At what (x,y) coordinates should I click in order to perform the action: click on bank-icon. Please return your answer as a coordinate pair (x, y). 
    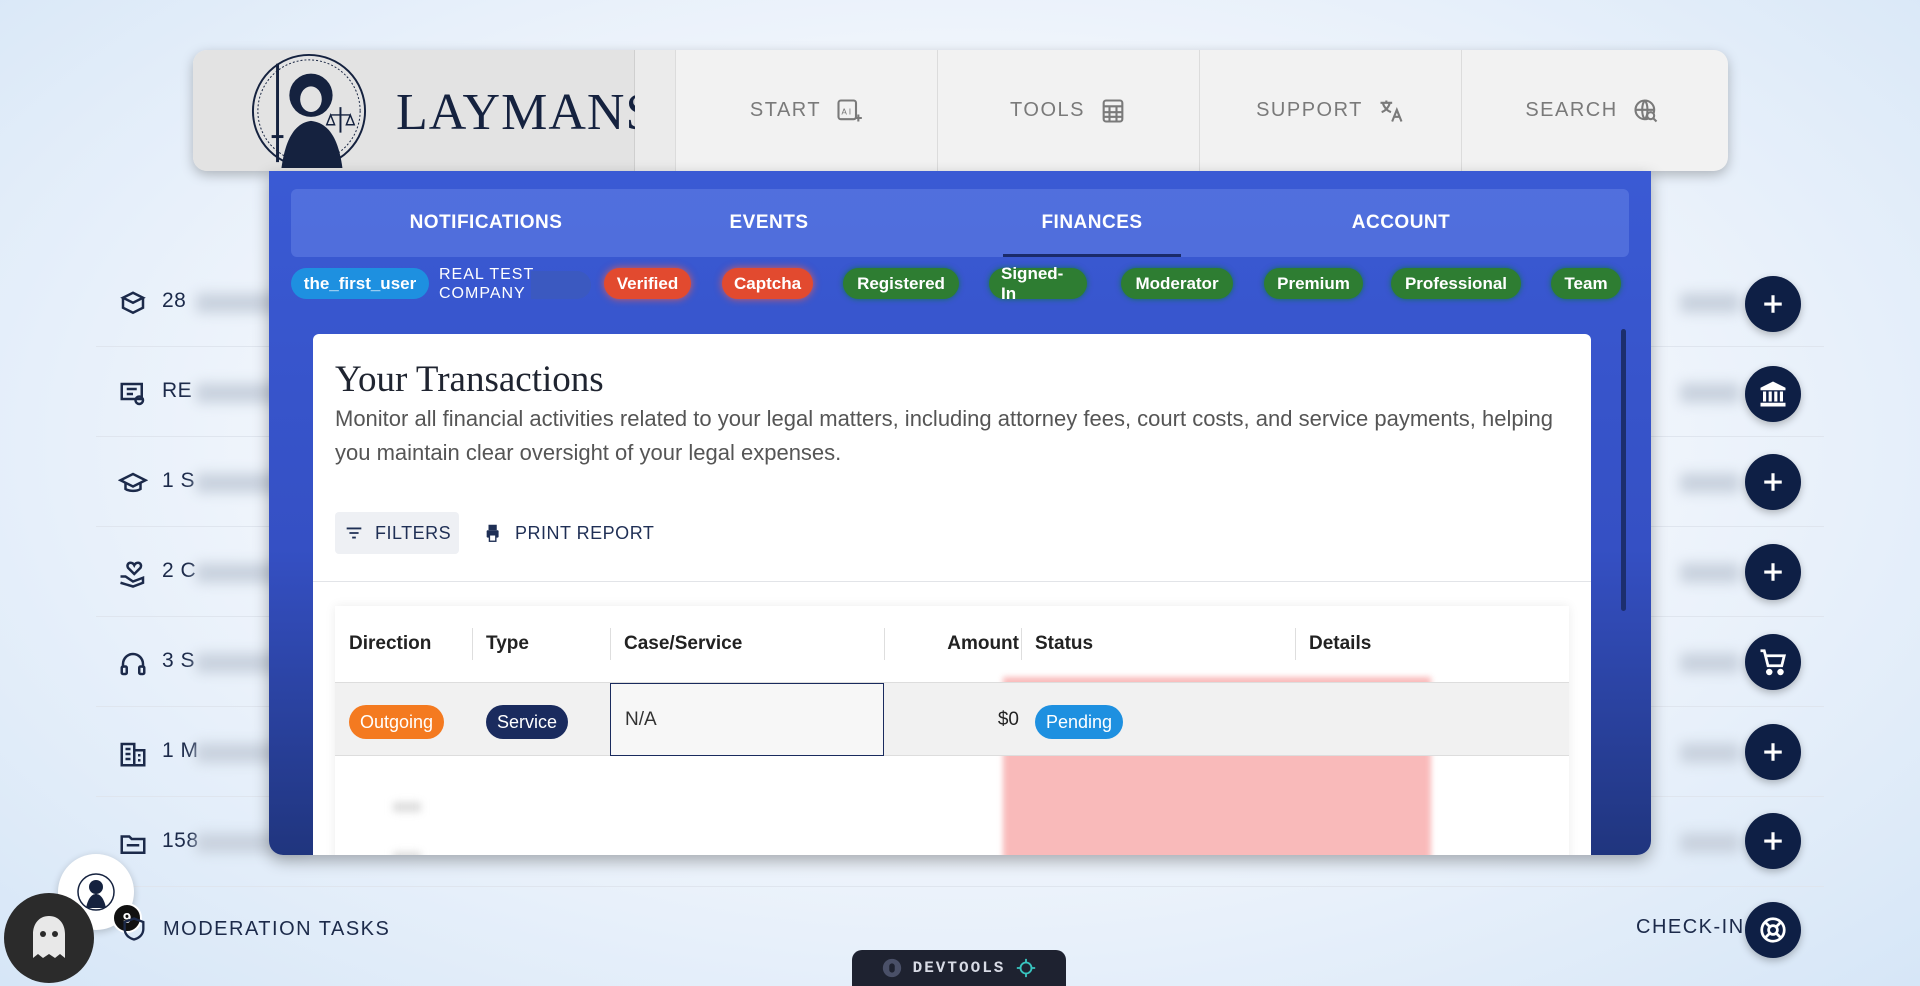
    Looking at the image, I should click on (1773, 394).